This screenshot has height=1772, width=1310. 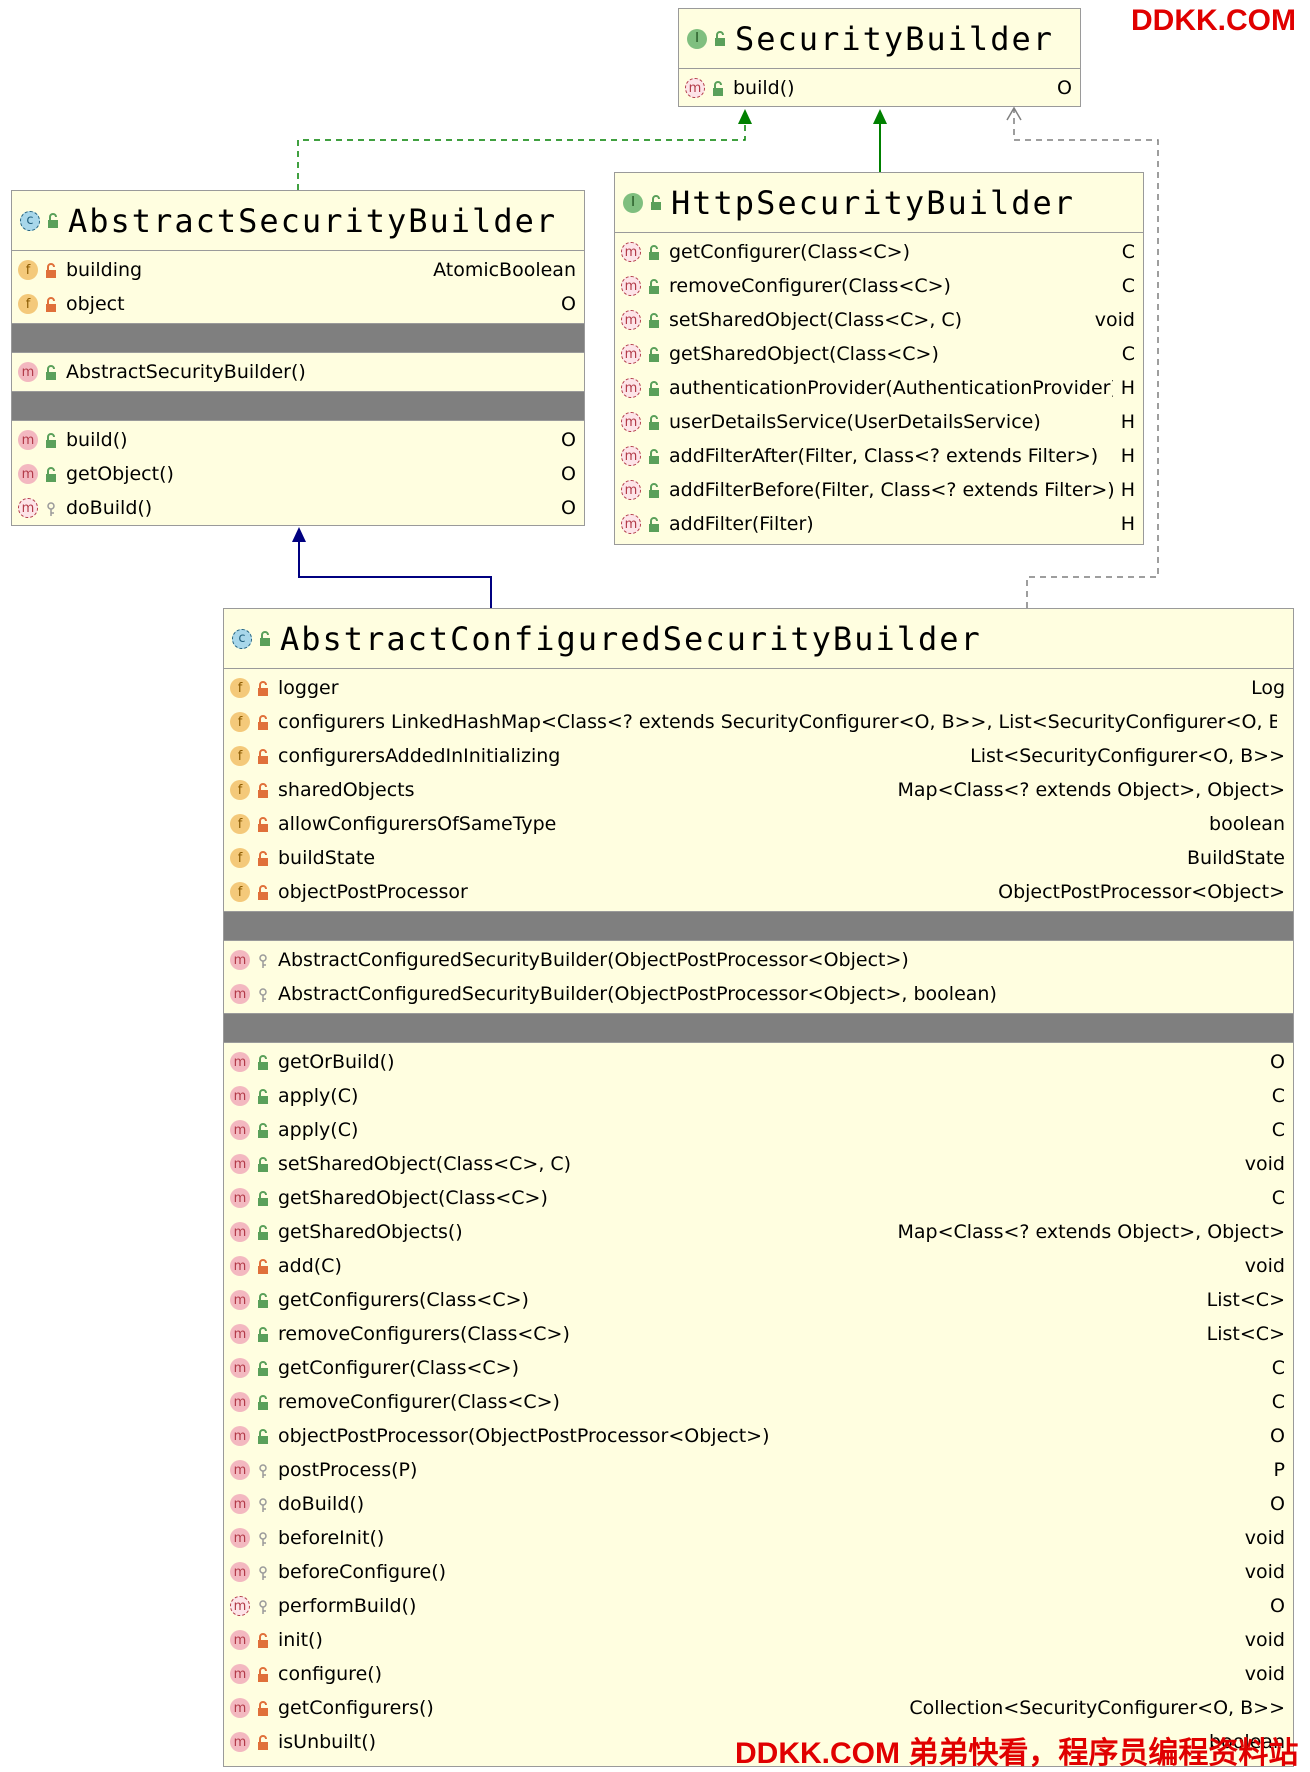 I want to click on method-type: C, so click(x=1278, y=1402).